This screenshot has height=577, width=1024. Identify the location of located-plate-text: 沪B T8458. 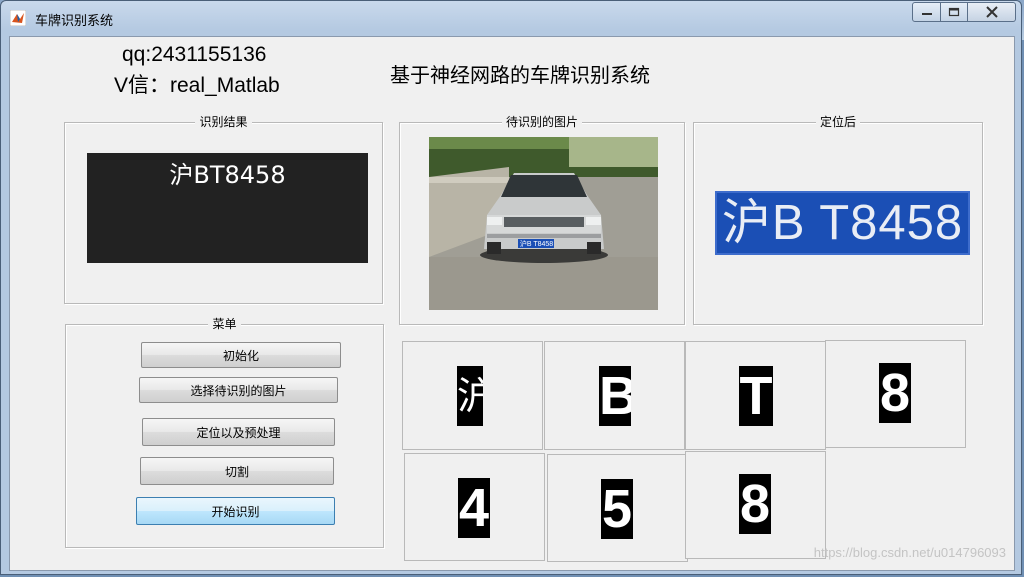
(842, 223).